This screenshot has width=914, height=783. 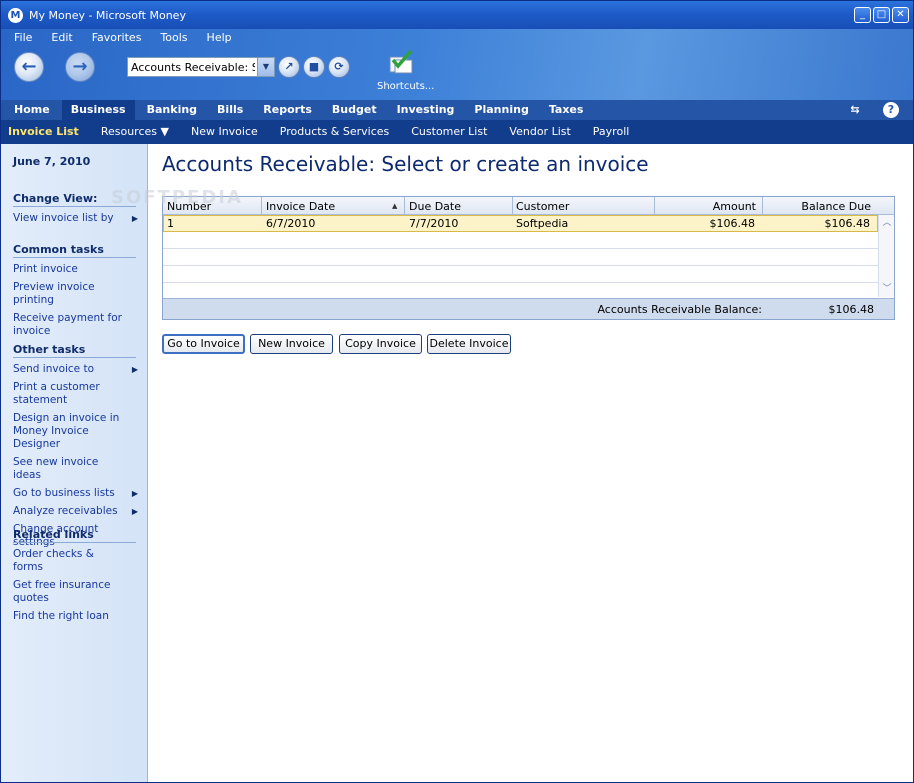 What do you see at coordinates (29, 67) in the screenshot?
I see `back-arrow-icon: ←` at bounding box center [29, 67].